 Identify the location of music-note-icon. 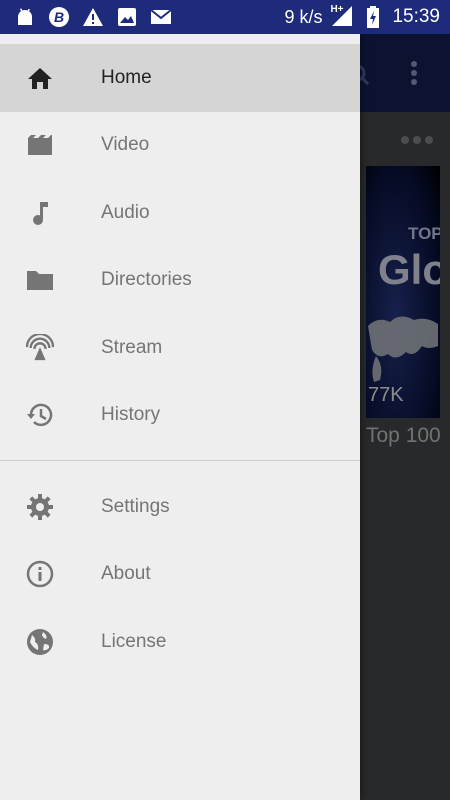
(40, 213).